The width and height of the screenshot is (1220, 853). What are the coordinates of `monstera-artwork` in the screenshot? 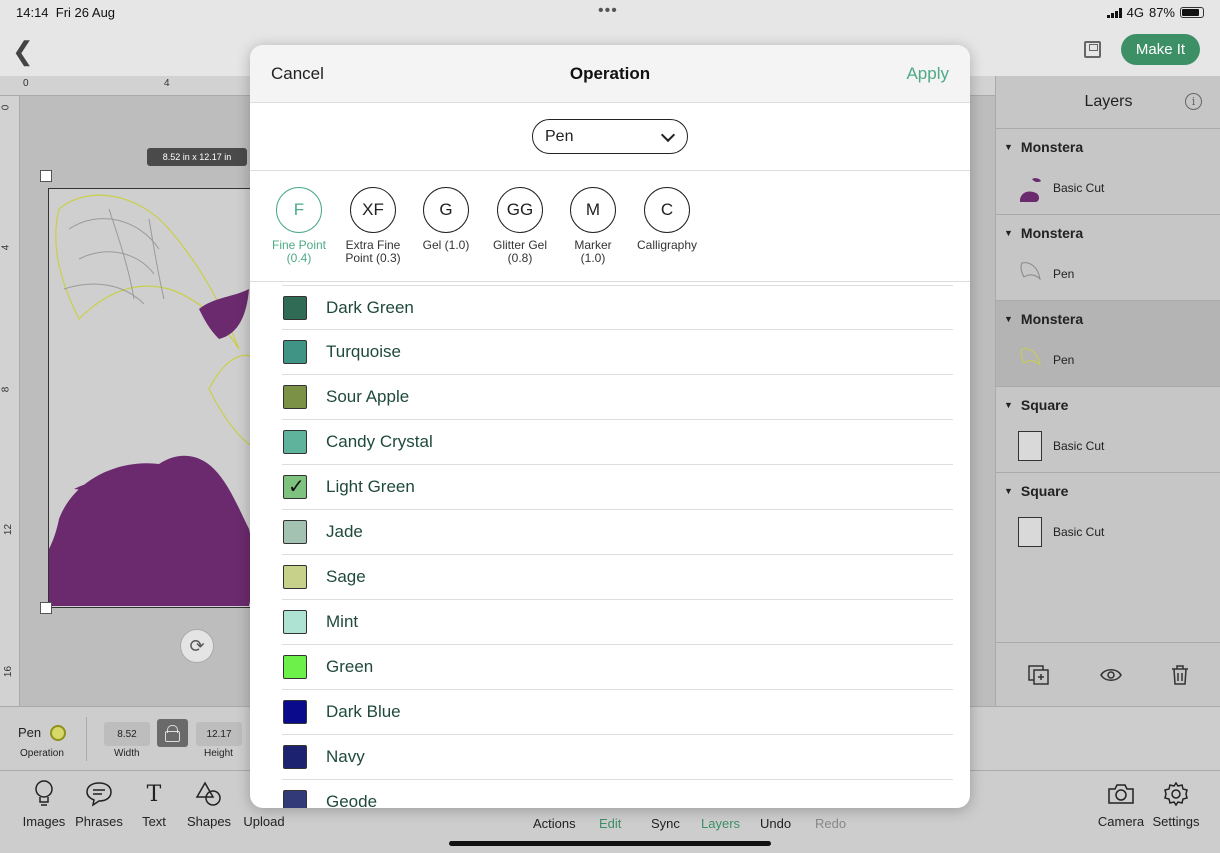 It's located at (153, 400).